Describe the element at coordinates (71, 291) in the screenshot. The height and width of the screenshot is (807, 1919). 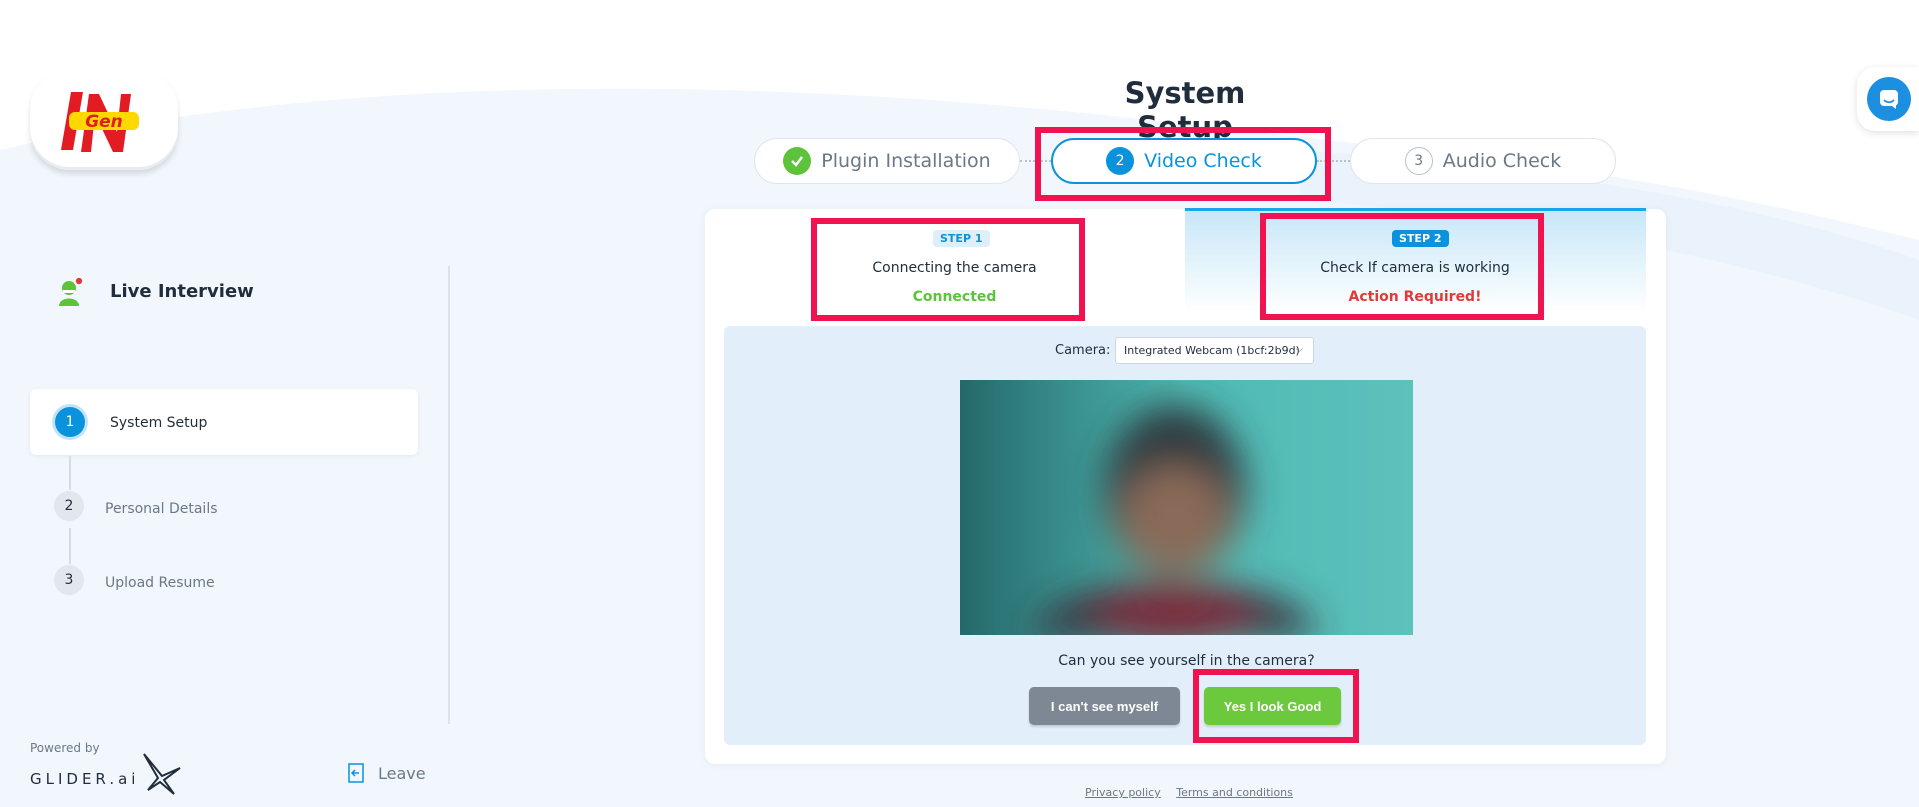
I see `interviewer-icon` at that location.